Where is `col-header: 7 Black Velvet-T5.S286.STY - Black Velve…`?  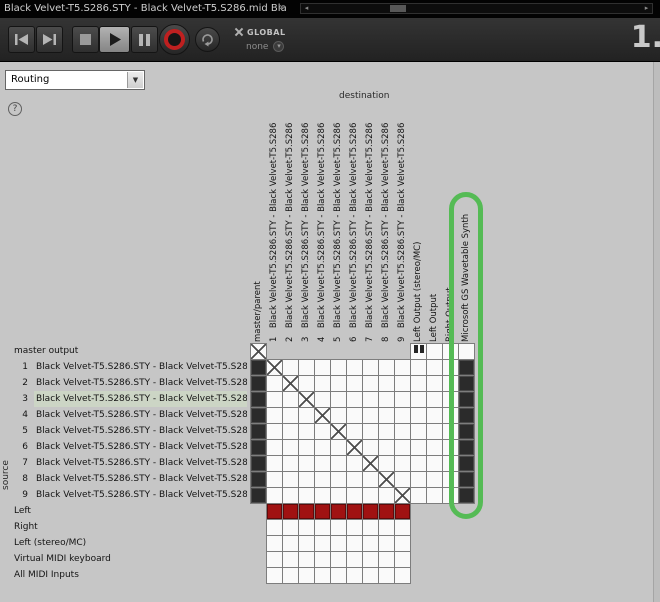 col-header: 7 Black Velvet-T5.S286.STY - Black Velve… is located at coordinates (370, 223).